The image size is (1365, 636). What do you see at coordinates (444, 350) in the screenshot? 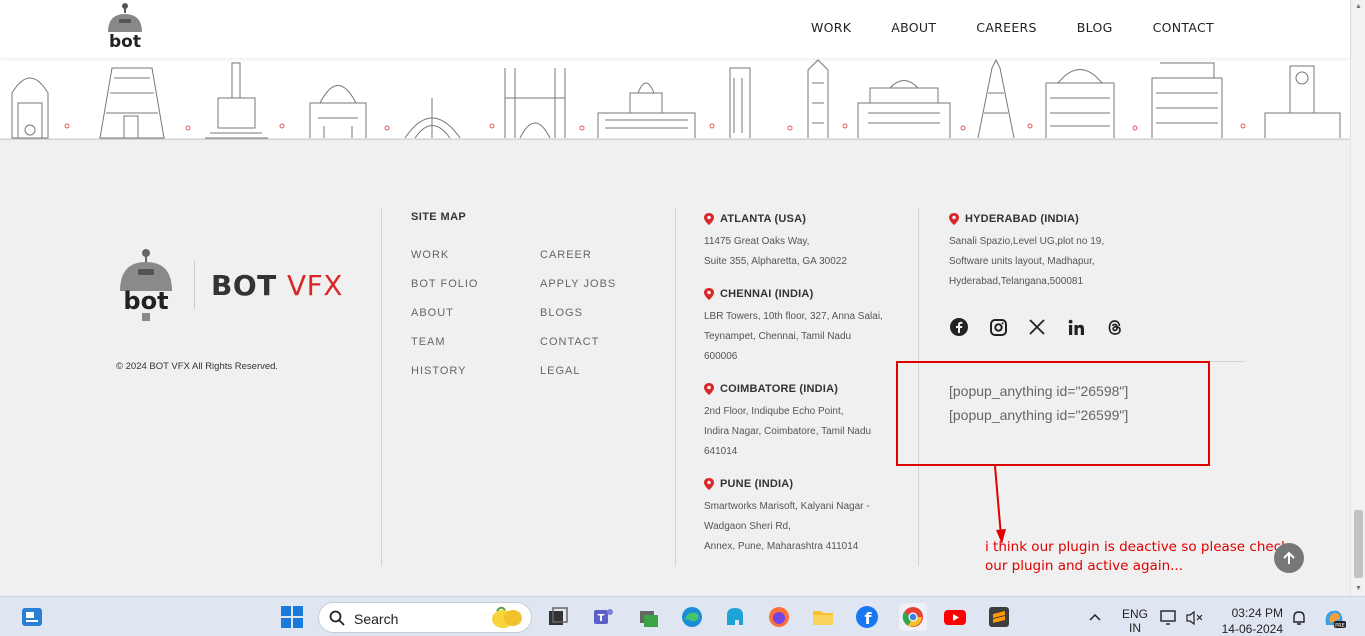
I see `sitemap-link-team: TEAM` at bounding box center [444, 350].